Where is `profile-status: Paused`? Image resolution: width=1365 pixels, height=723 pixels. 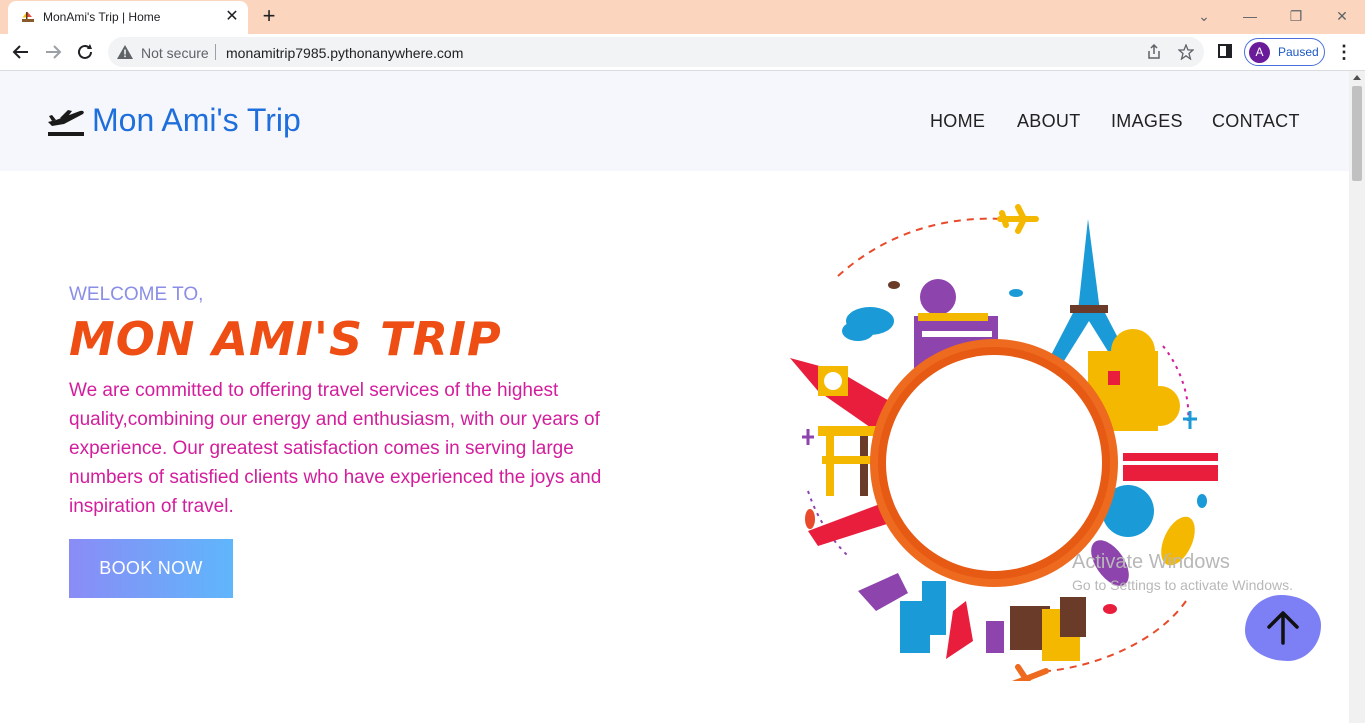 profile-status: Paused is located at coordinates (1298, 52).